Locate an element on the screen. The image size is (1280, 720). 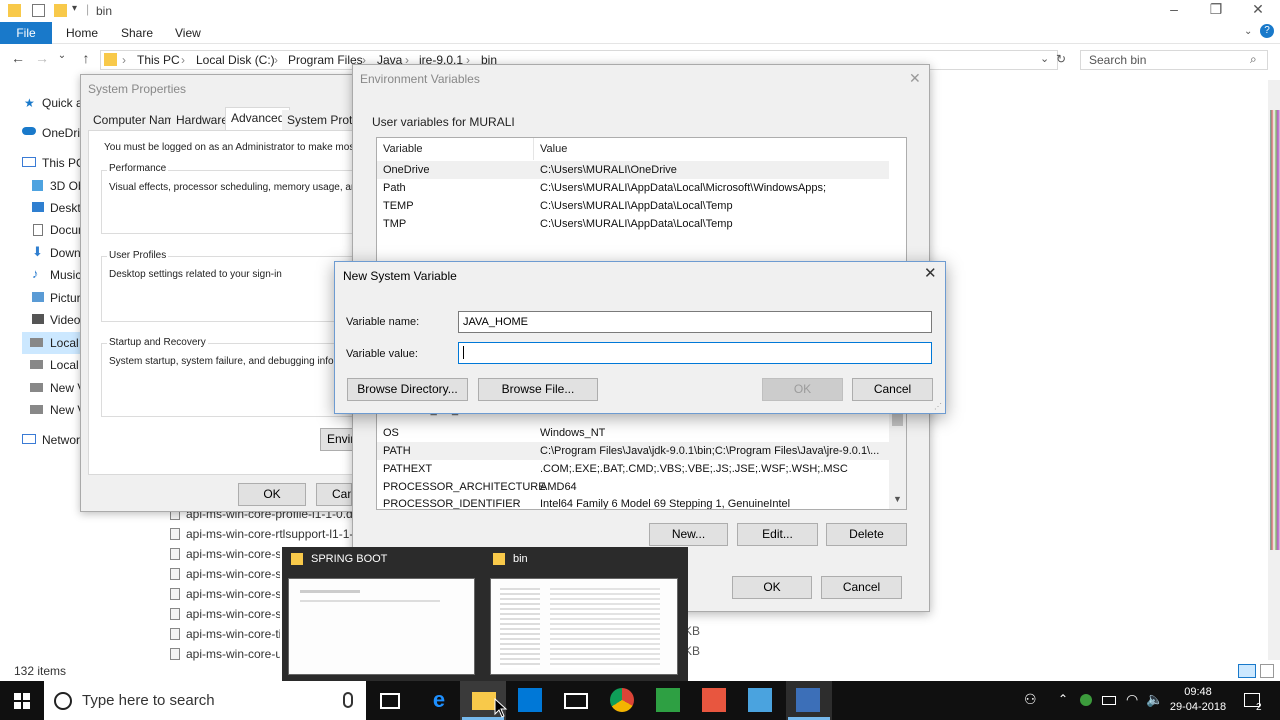
ribbon-tab-file: File is located at coordinates (26, 33).